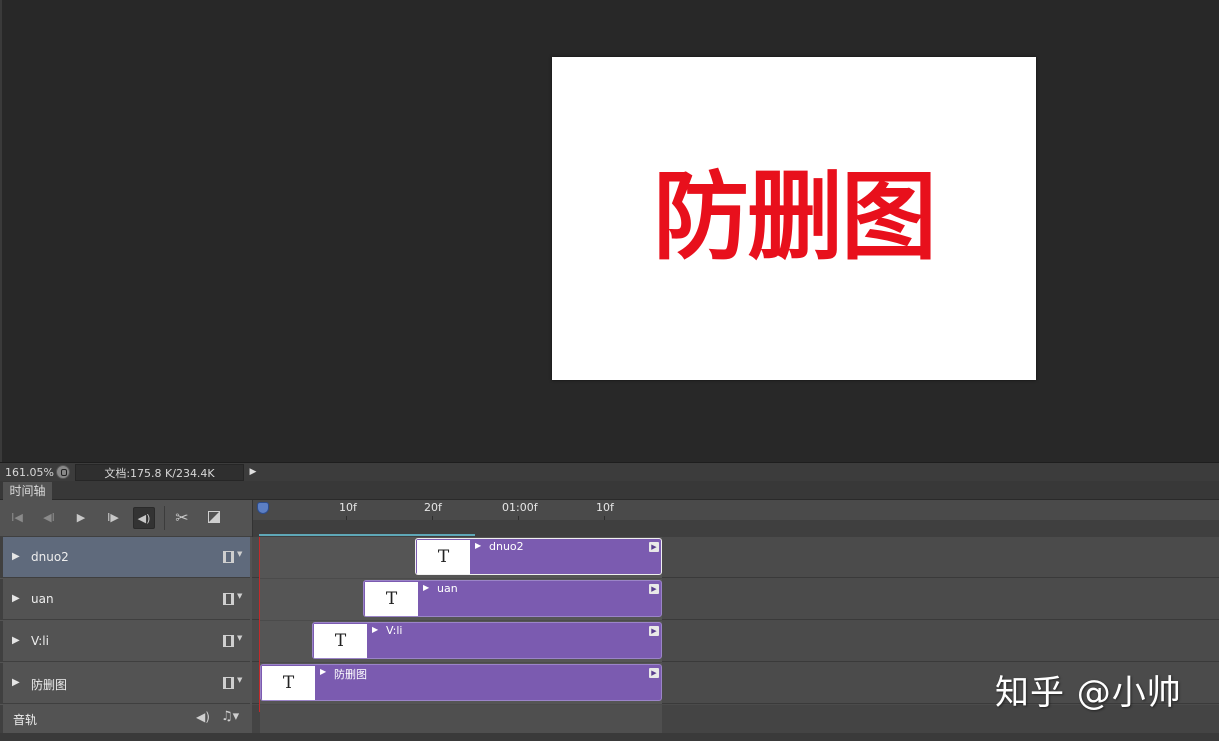 This screenshot has height=741, width=1219. Describe the element at coordinates (27, 491) in the screenshot. I see `tab-timeline: 时间轴` at that location.